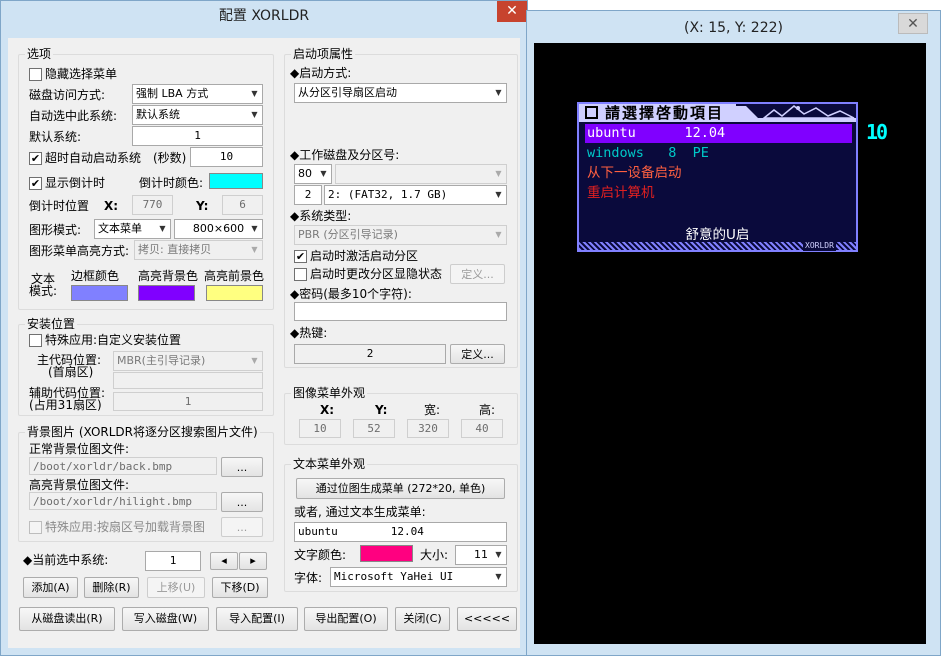 This screenshot has width=941, height=656. I want to click on image-h-label: 高:, so click(487, 410).